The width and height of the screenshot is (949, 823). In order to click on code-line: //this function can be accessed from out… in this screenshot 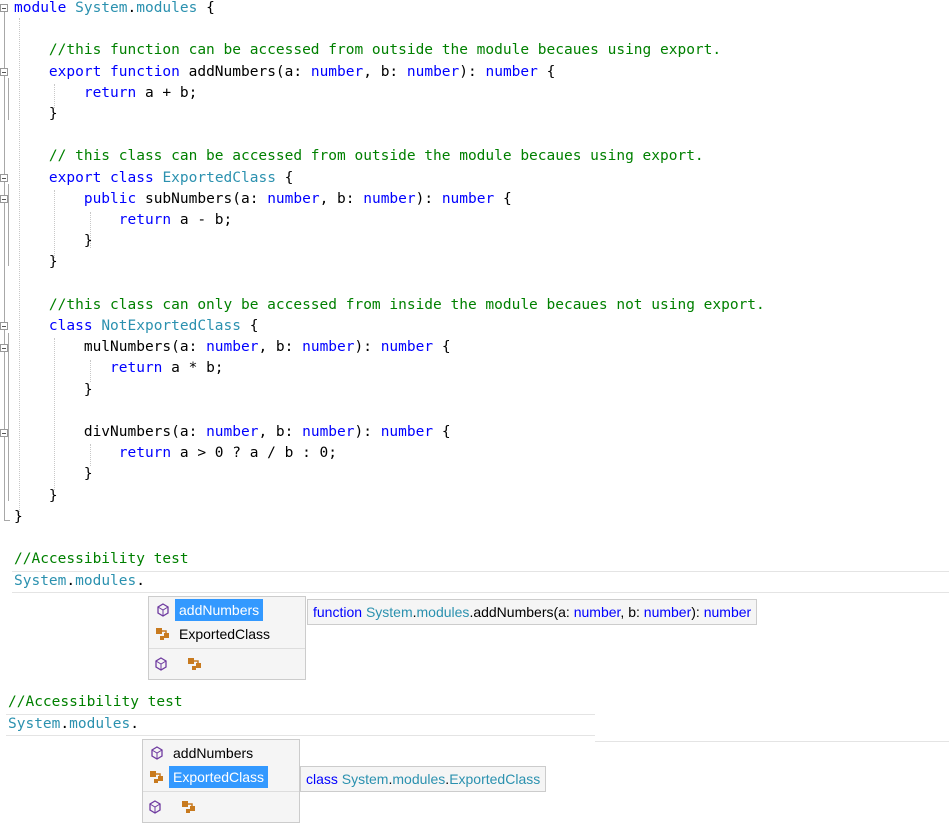, I will do `click(367, 50)`.